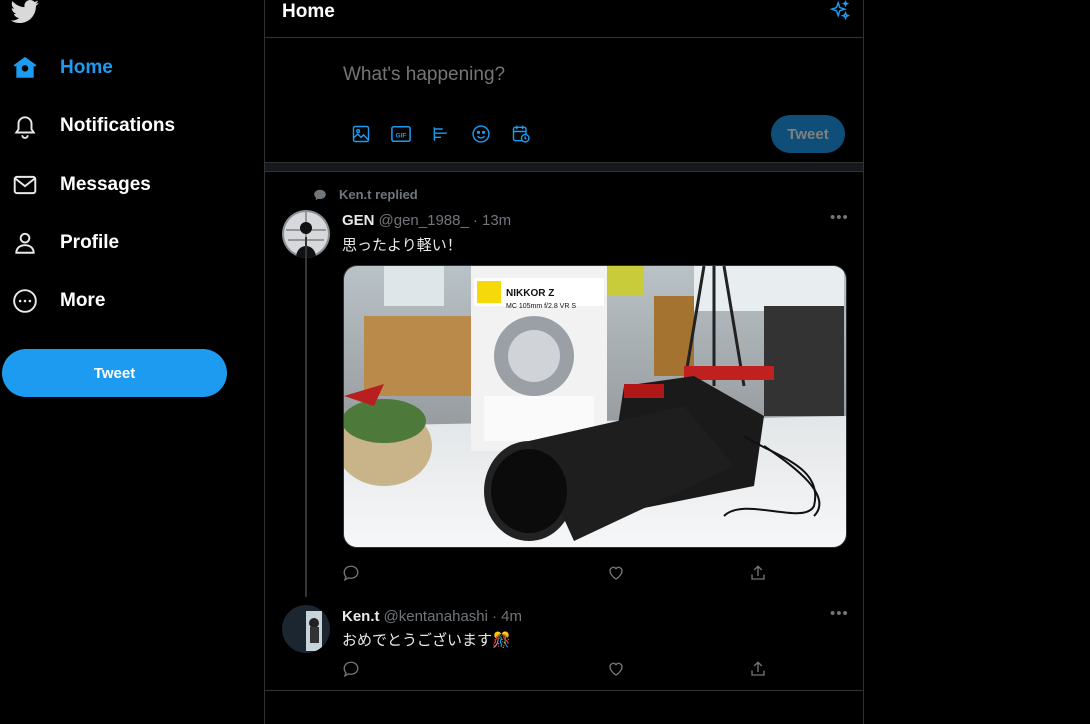 This screenshot has width=1090, height=724. I want to click on tweet-header: GEN @gen_1988_ · 13m, so click(426, 220).